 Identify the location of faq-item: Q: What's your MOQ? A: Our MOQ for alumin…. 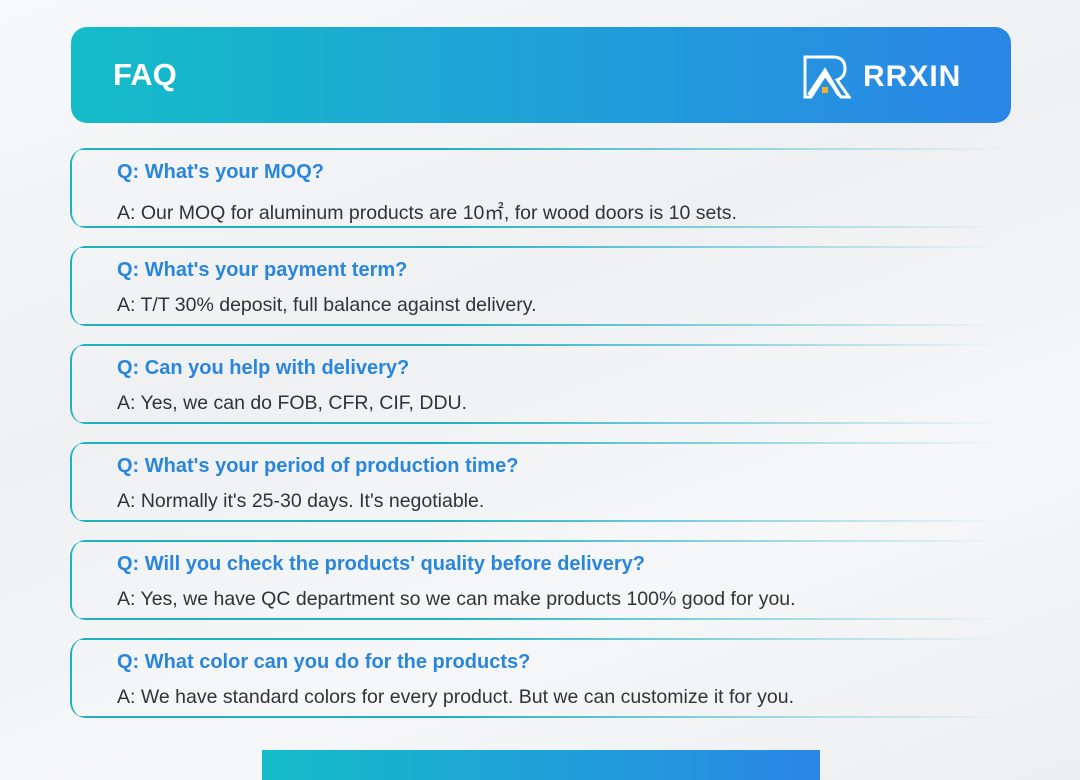
(535, 188).